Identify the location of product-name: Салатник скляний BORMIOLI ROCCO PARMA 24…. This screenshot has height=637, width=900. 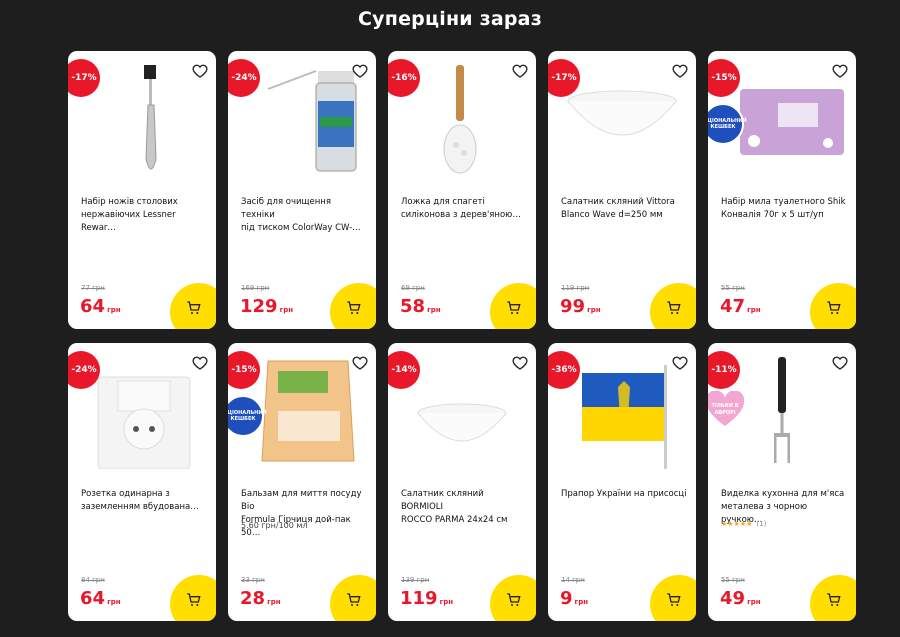
(464, 507).